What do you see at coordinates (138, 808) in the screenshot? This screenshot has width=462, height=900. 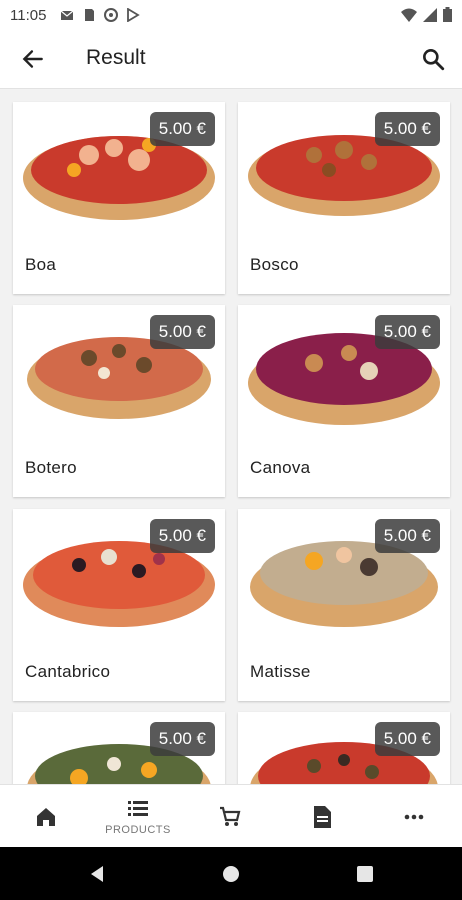 I see `list-icon` at bounding box center [138, 808].